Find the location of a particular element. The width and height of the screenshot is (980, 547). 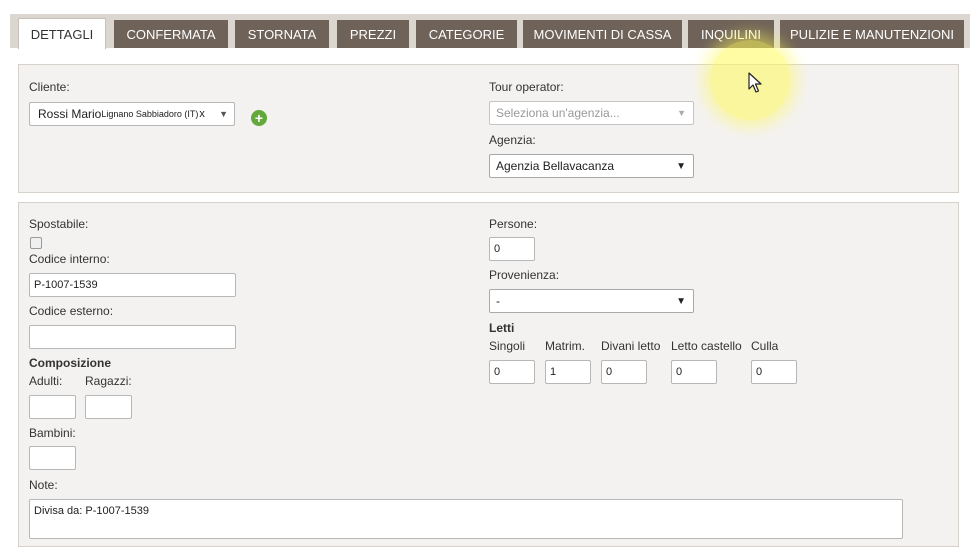

internal-code-input: P-1007-1539 is located at coordinates (132, 285).